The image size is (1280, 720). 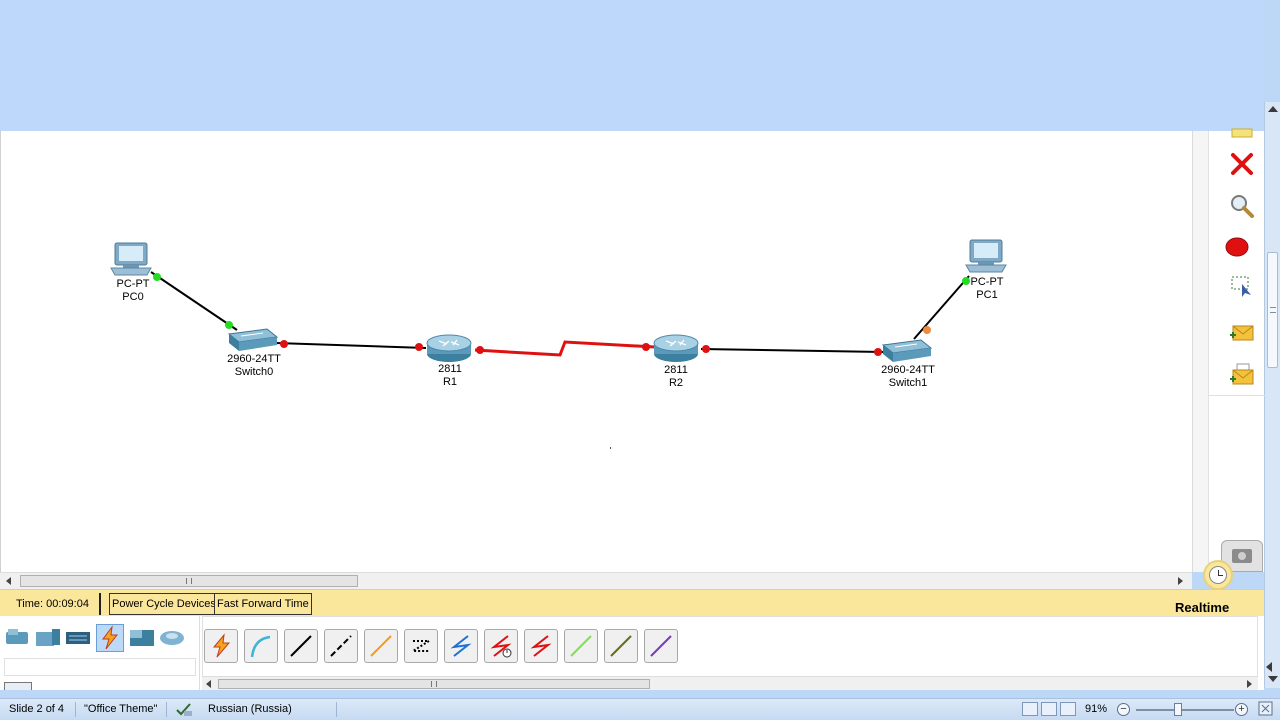 I want to click on hubs-icon, so click(x=78, y=638).